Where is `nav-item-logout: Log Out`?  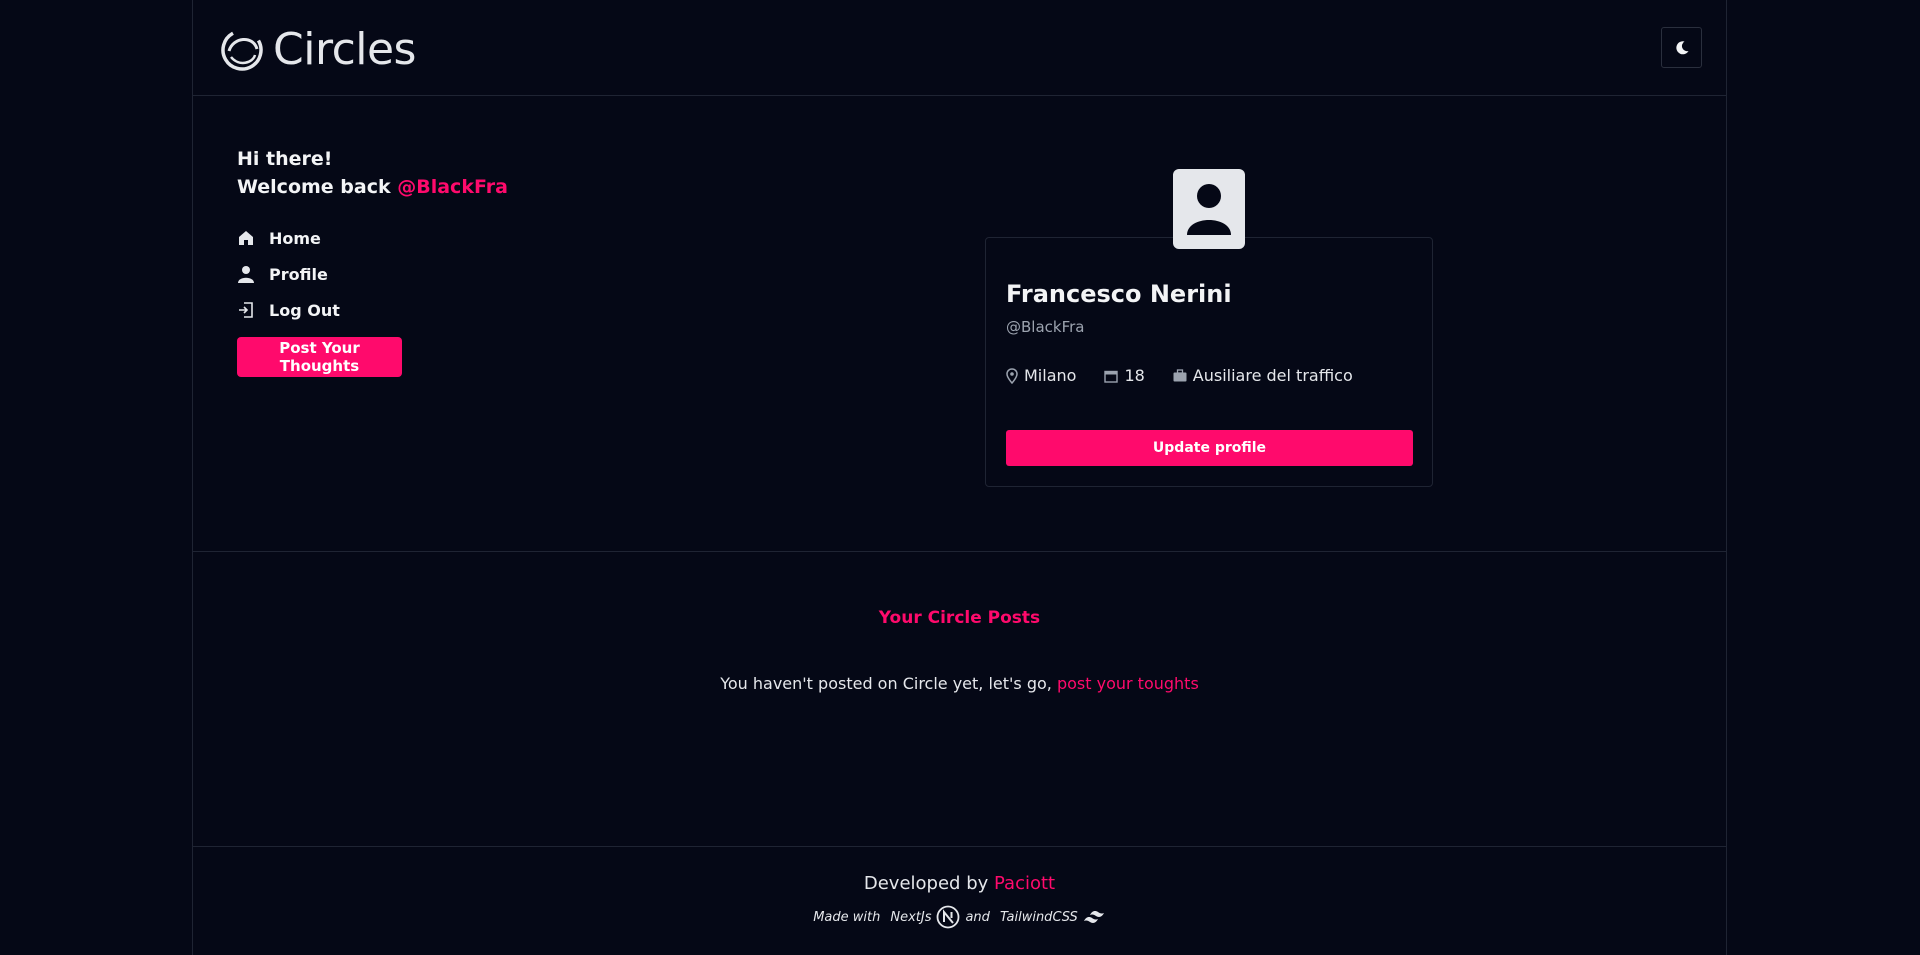 nav-item-logout: Log Out is located at coordinates (288, 310).